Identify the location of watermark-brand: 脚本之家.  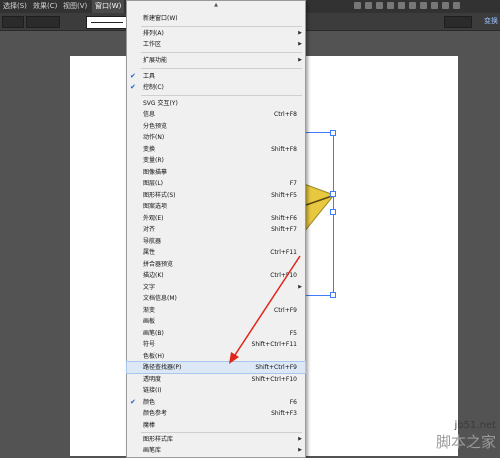
(465, 442).